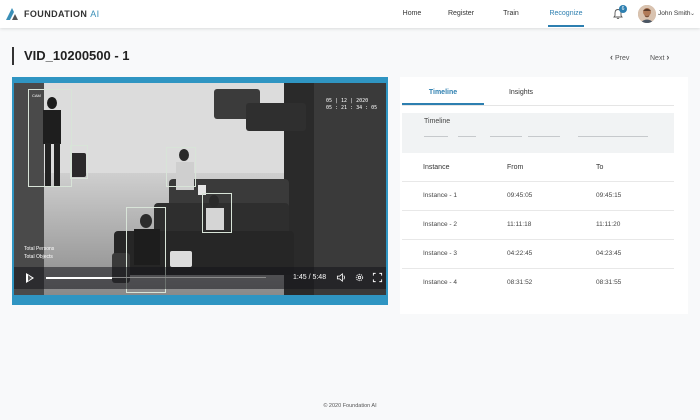 The width and height of the screenshot is (700, 420). What do you see at coordinates (520, 253) in the screenshot?
I see `from-cell: 04:22:45` at bounding box center [520, 253].